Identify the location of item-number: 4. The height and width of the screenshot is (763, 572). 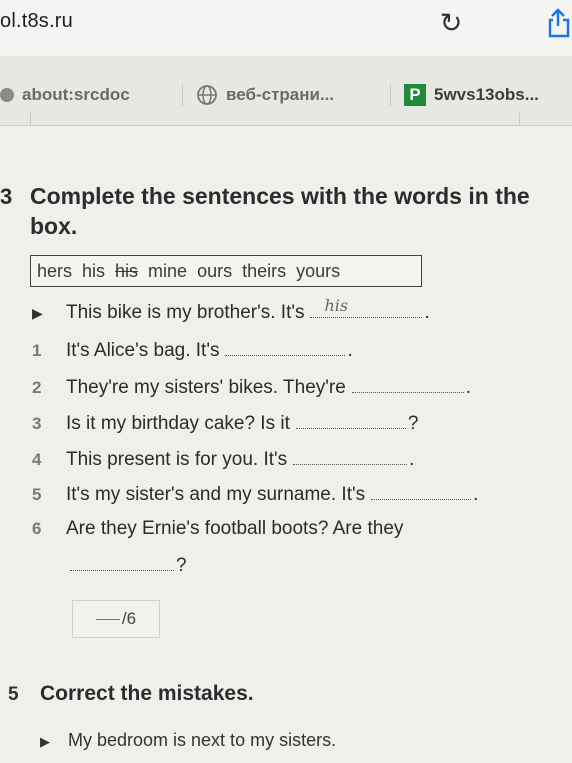
(37, 459).